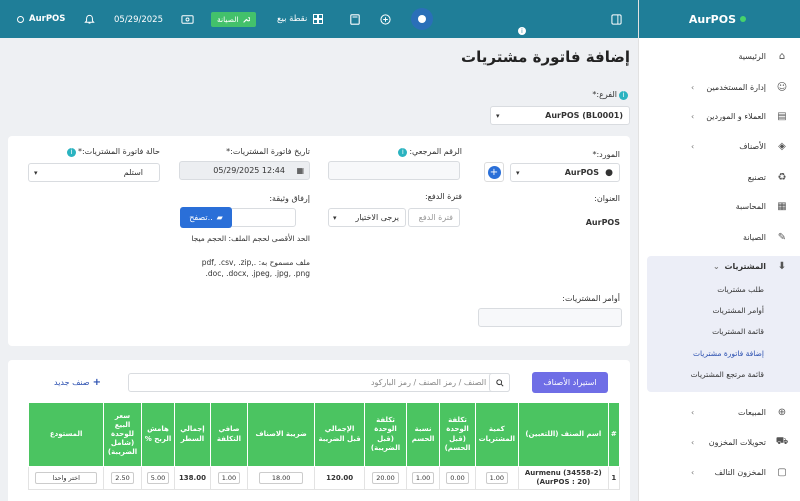 The width and height of the screenshot is (800, 501). What do you see at coordinates (158, 478) in the screenshot?
I see `row-margin: 5.00` at bounding box center [158, 478].